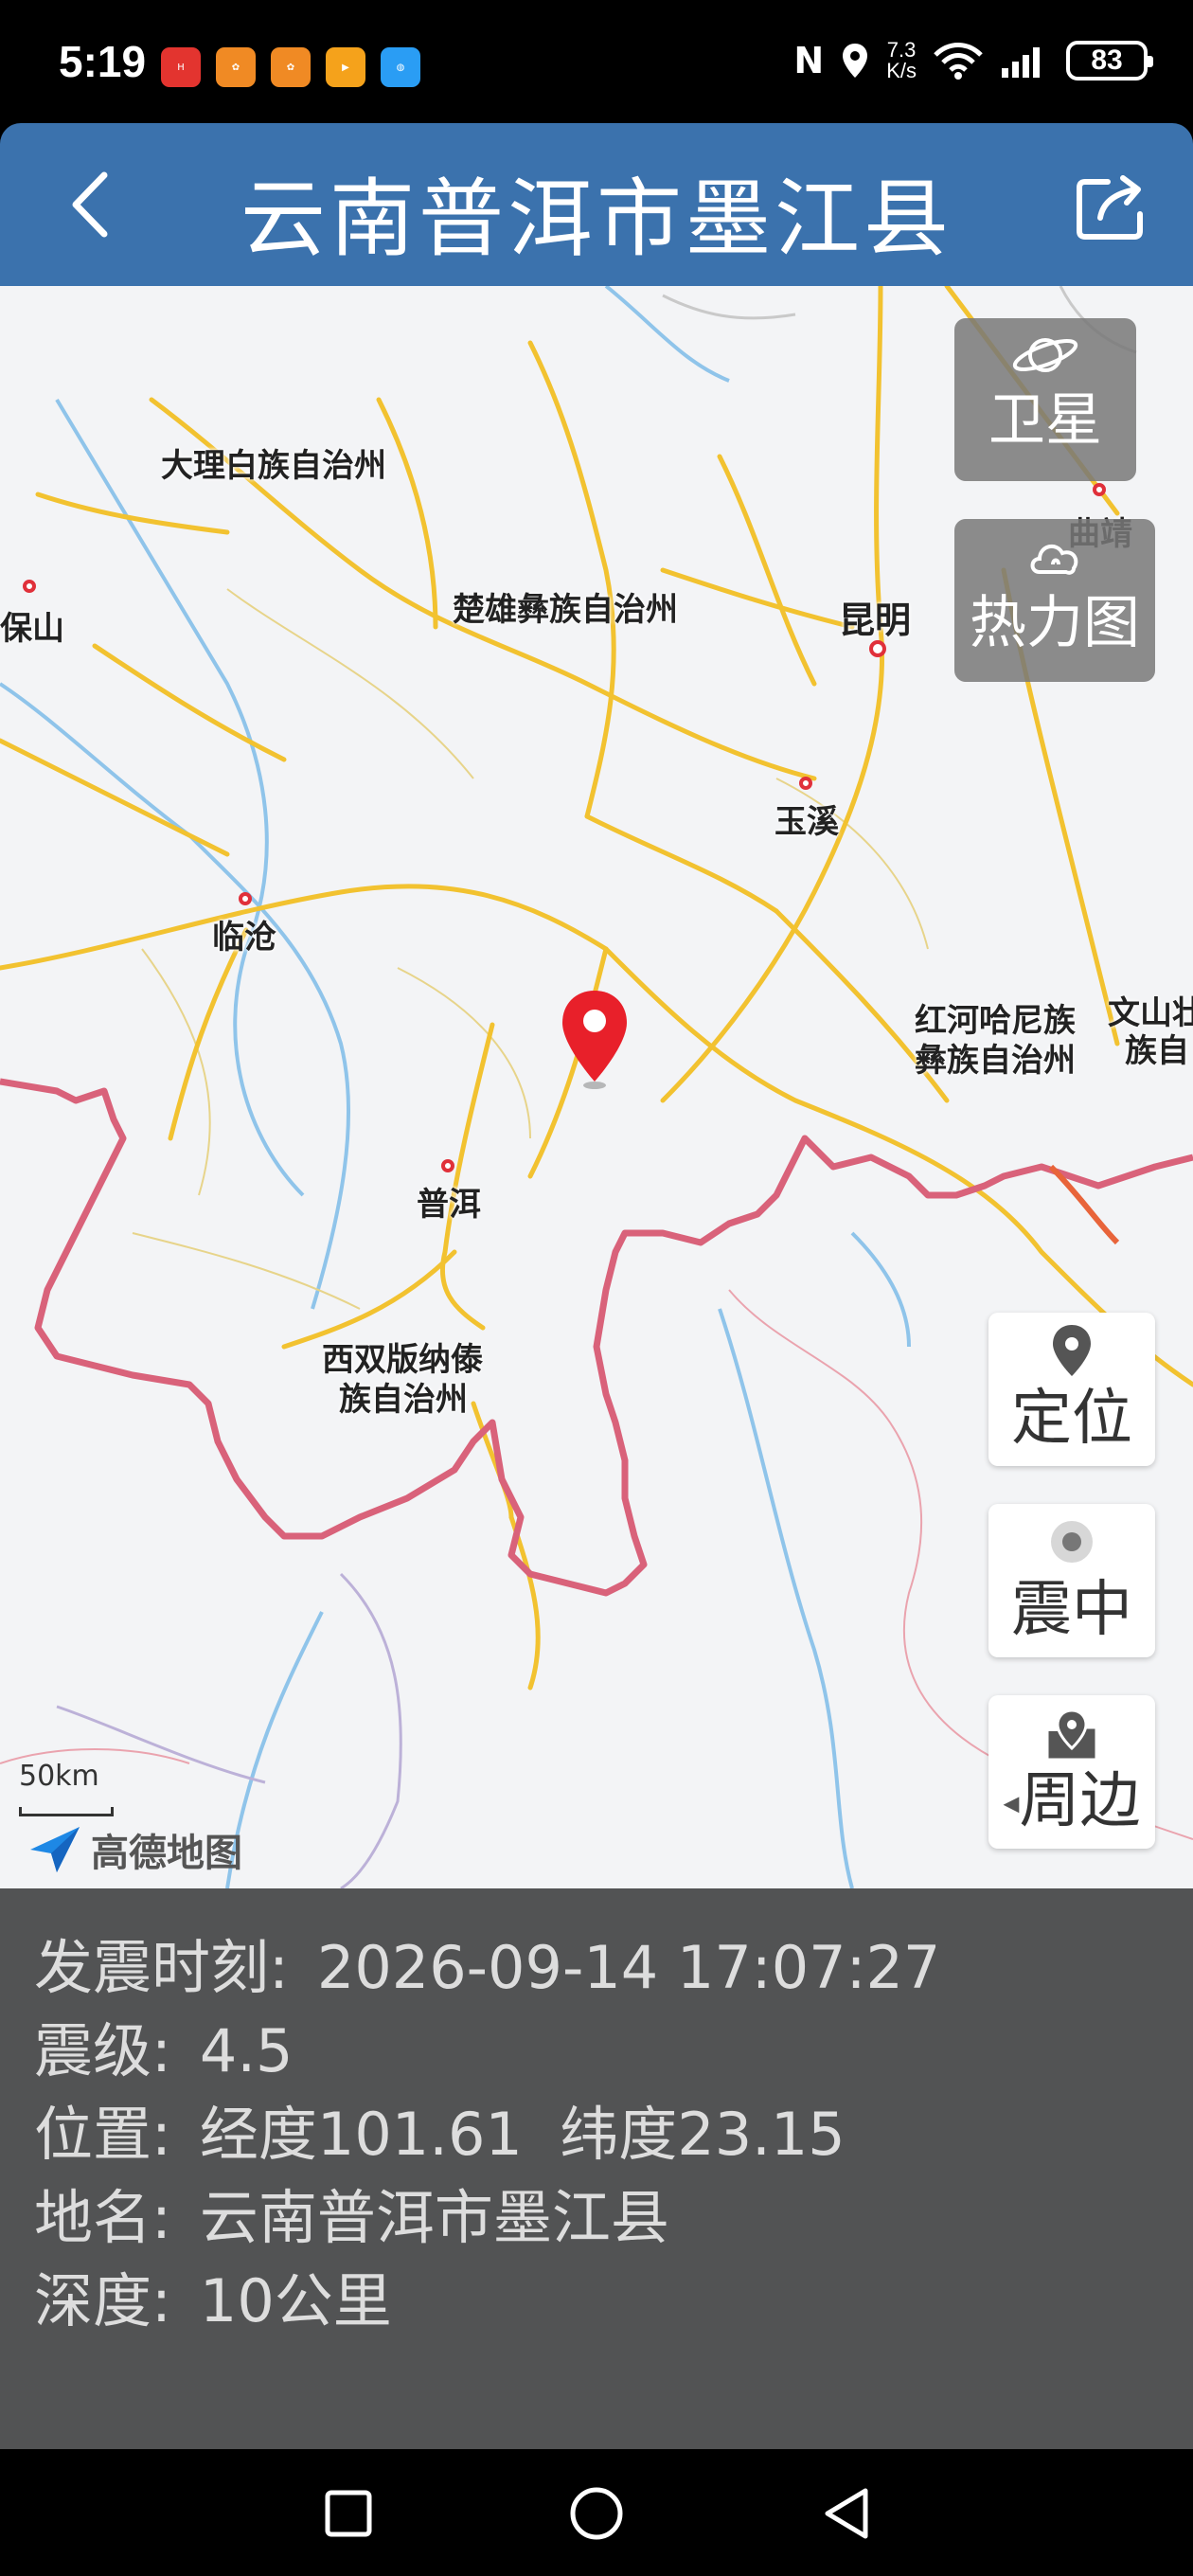  Describe the element at coordinates (596, 219) in the screenshot. I see `page-title: 云南普洱市墨江县` at that location.